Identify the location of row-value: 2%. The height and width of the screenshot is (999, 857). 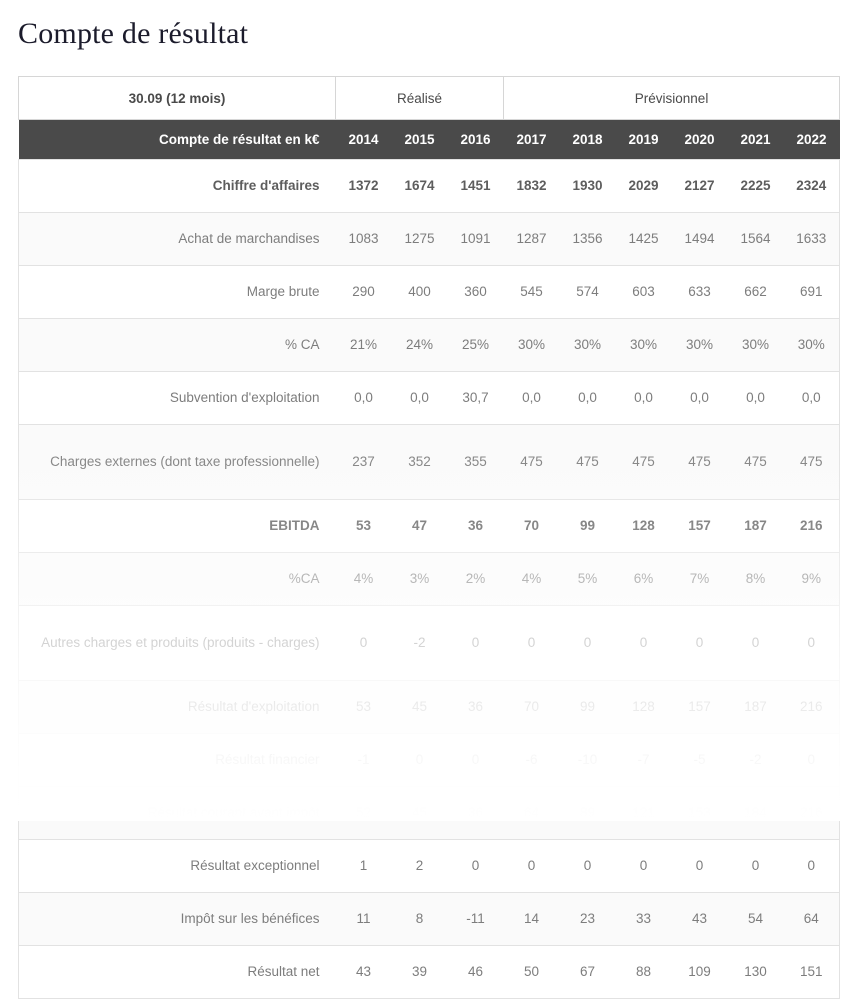
(475, 579).